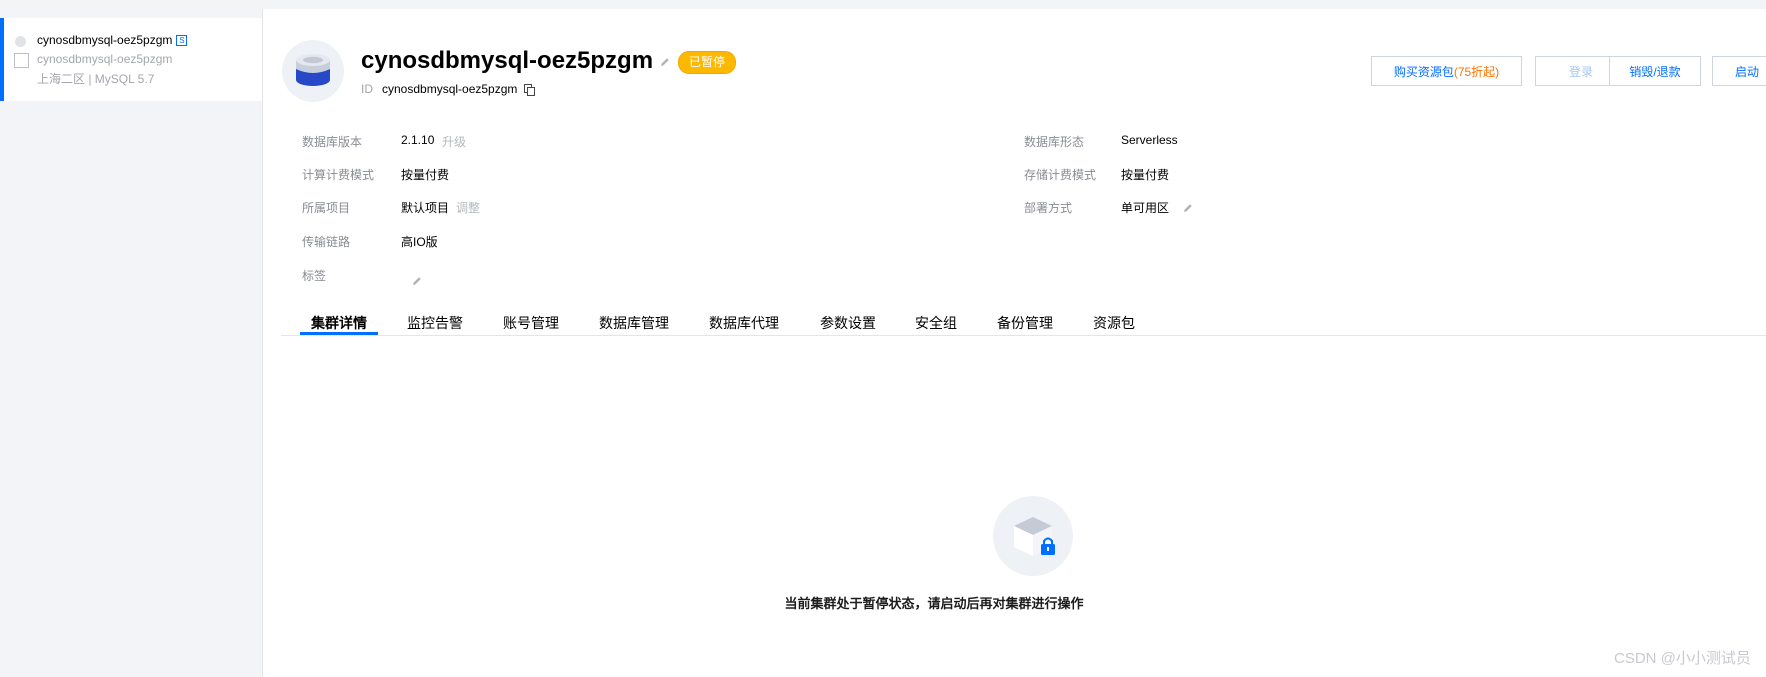 This screenshot has height=677, width=1766. Describe the element at coordinates (1023, 335) in the screenshot. I see `tabs-divider` at that location.